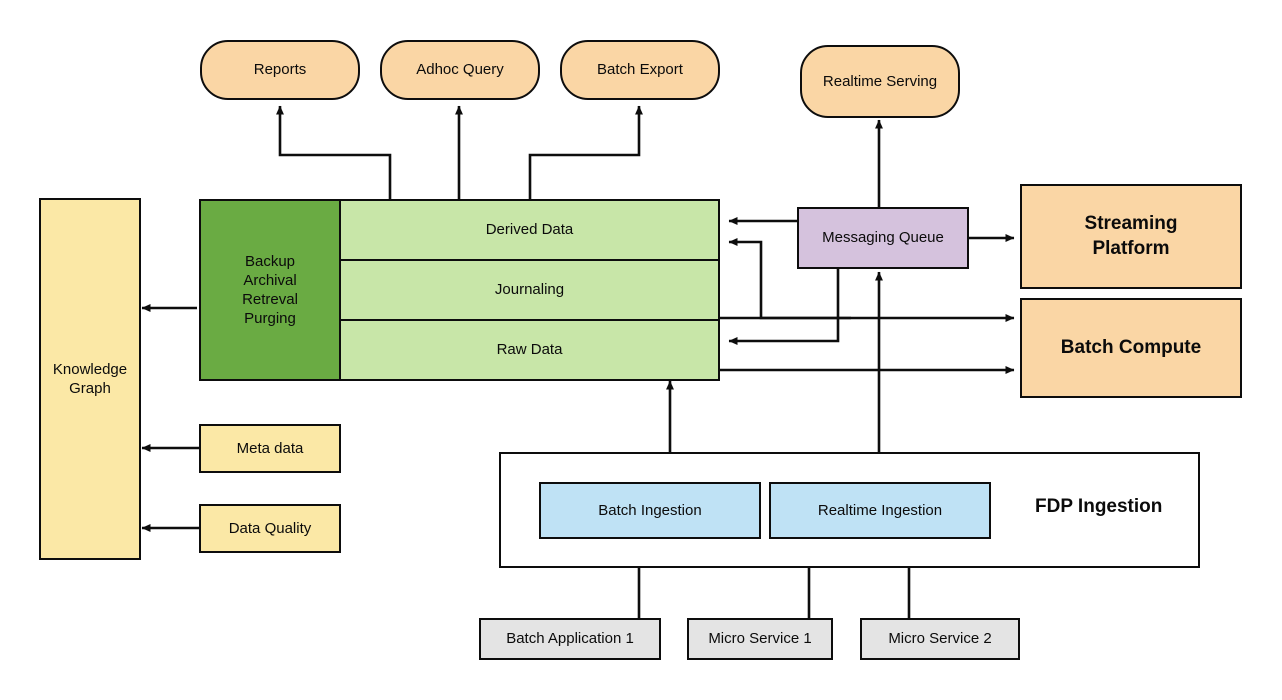 The width and height of the screenshot is (1282, 700). I want to click on node-realtime-serving: Realtime Serving, so click(880, 81).